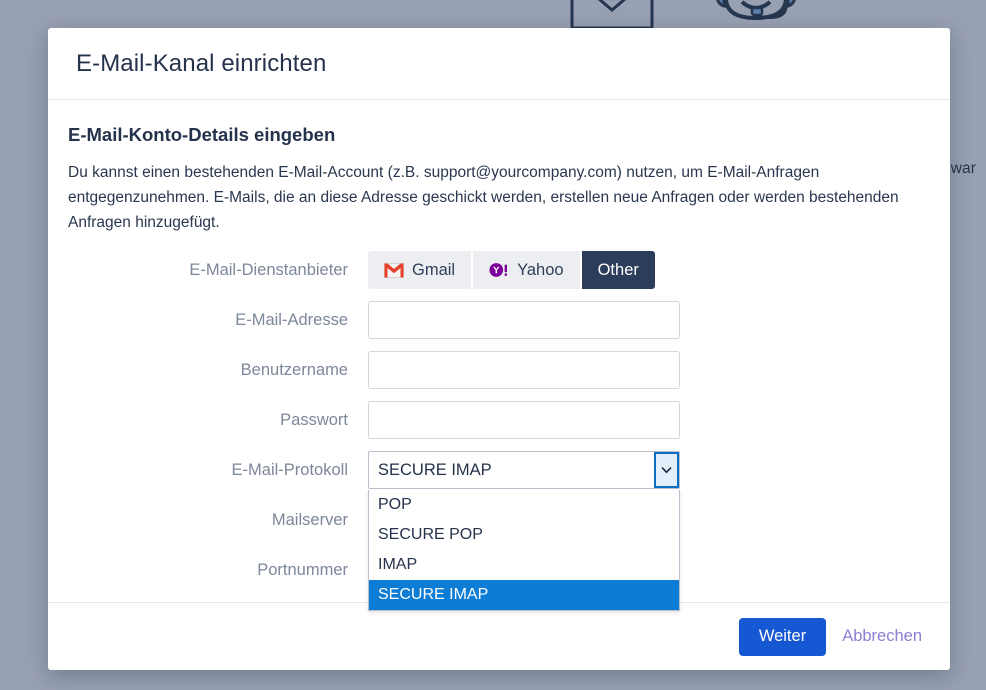 The image size is (986, 690). I want to click on yahoo-icon, so click(499, 270).